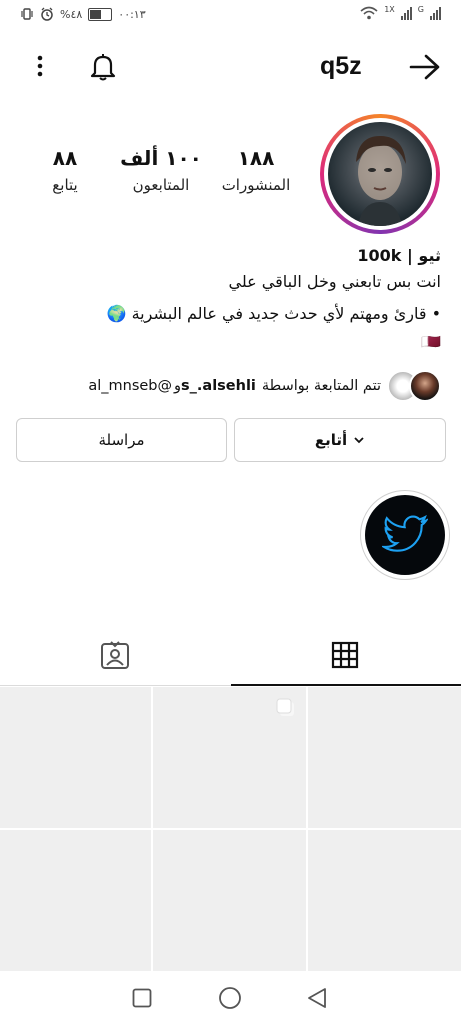 This screenshot has width=461, height=1024. Describe the element at coordinates (399, 255) in the screenshot. I see `profile-name: ثيو | 100k` at that location.